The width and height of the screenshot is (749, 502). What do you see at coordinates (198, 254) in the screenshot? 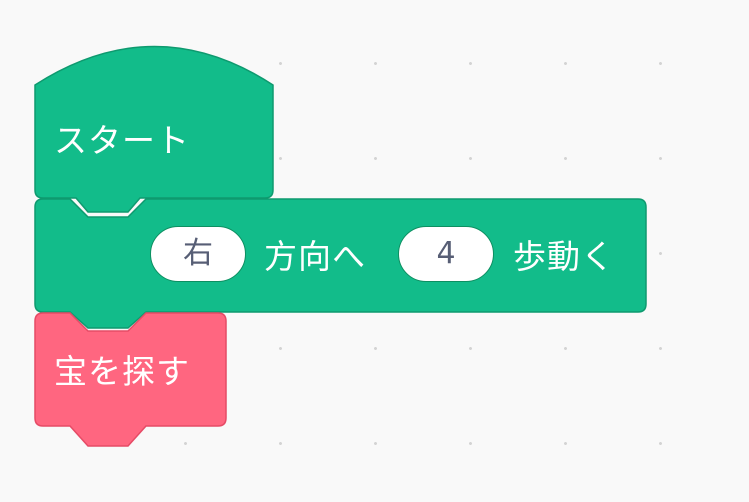
I see `direction-input: 右` at bounding box center [198, 254].